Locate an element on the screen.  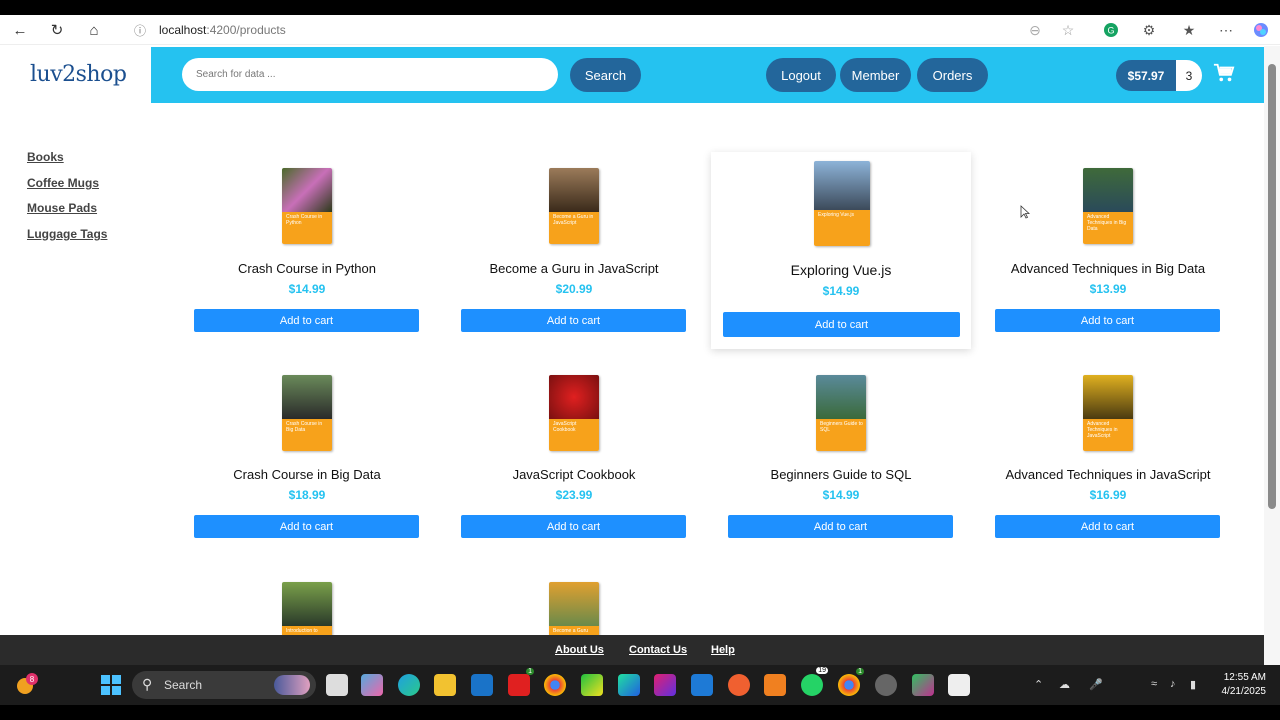
search-input is located at coordinates (370, 74).